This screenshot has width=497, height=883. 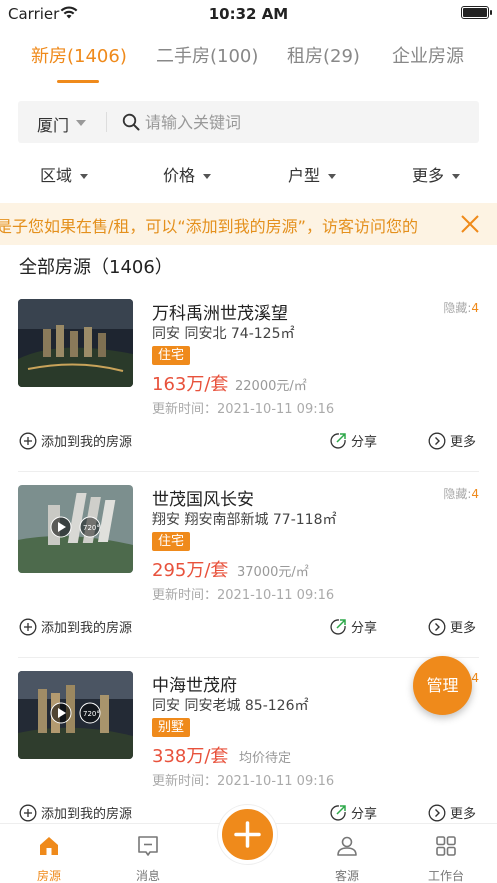 What do you see at coordinates (304, 175) in the screenshot?
I see `filter-layout-label: 户型` at bounding box center [304, 175].